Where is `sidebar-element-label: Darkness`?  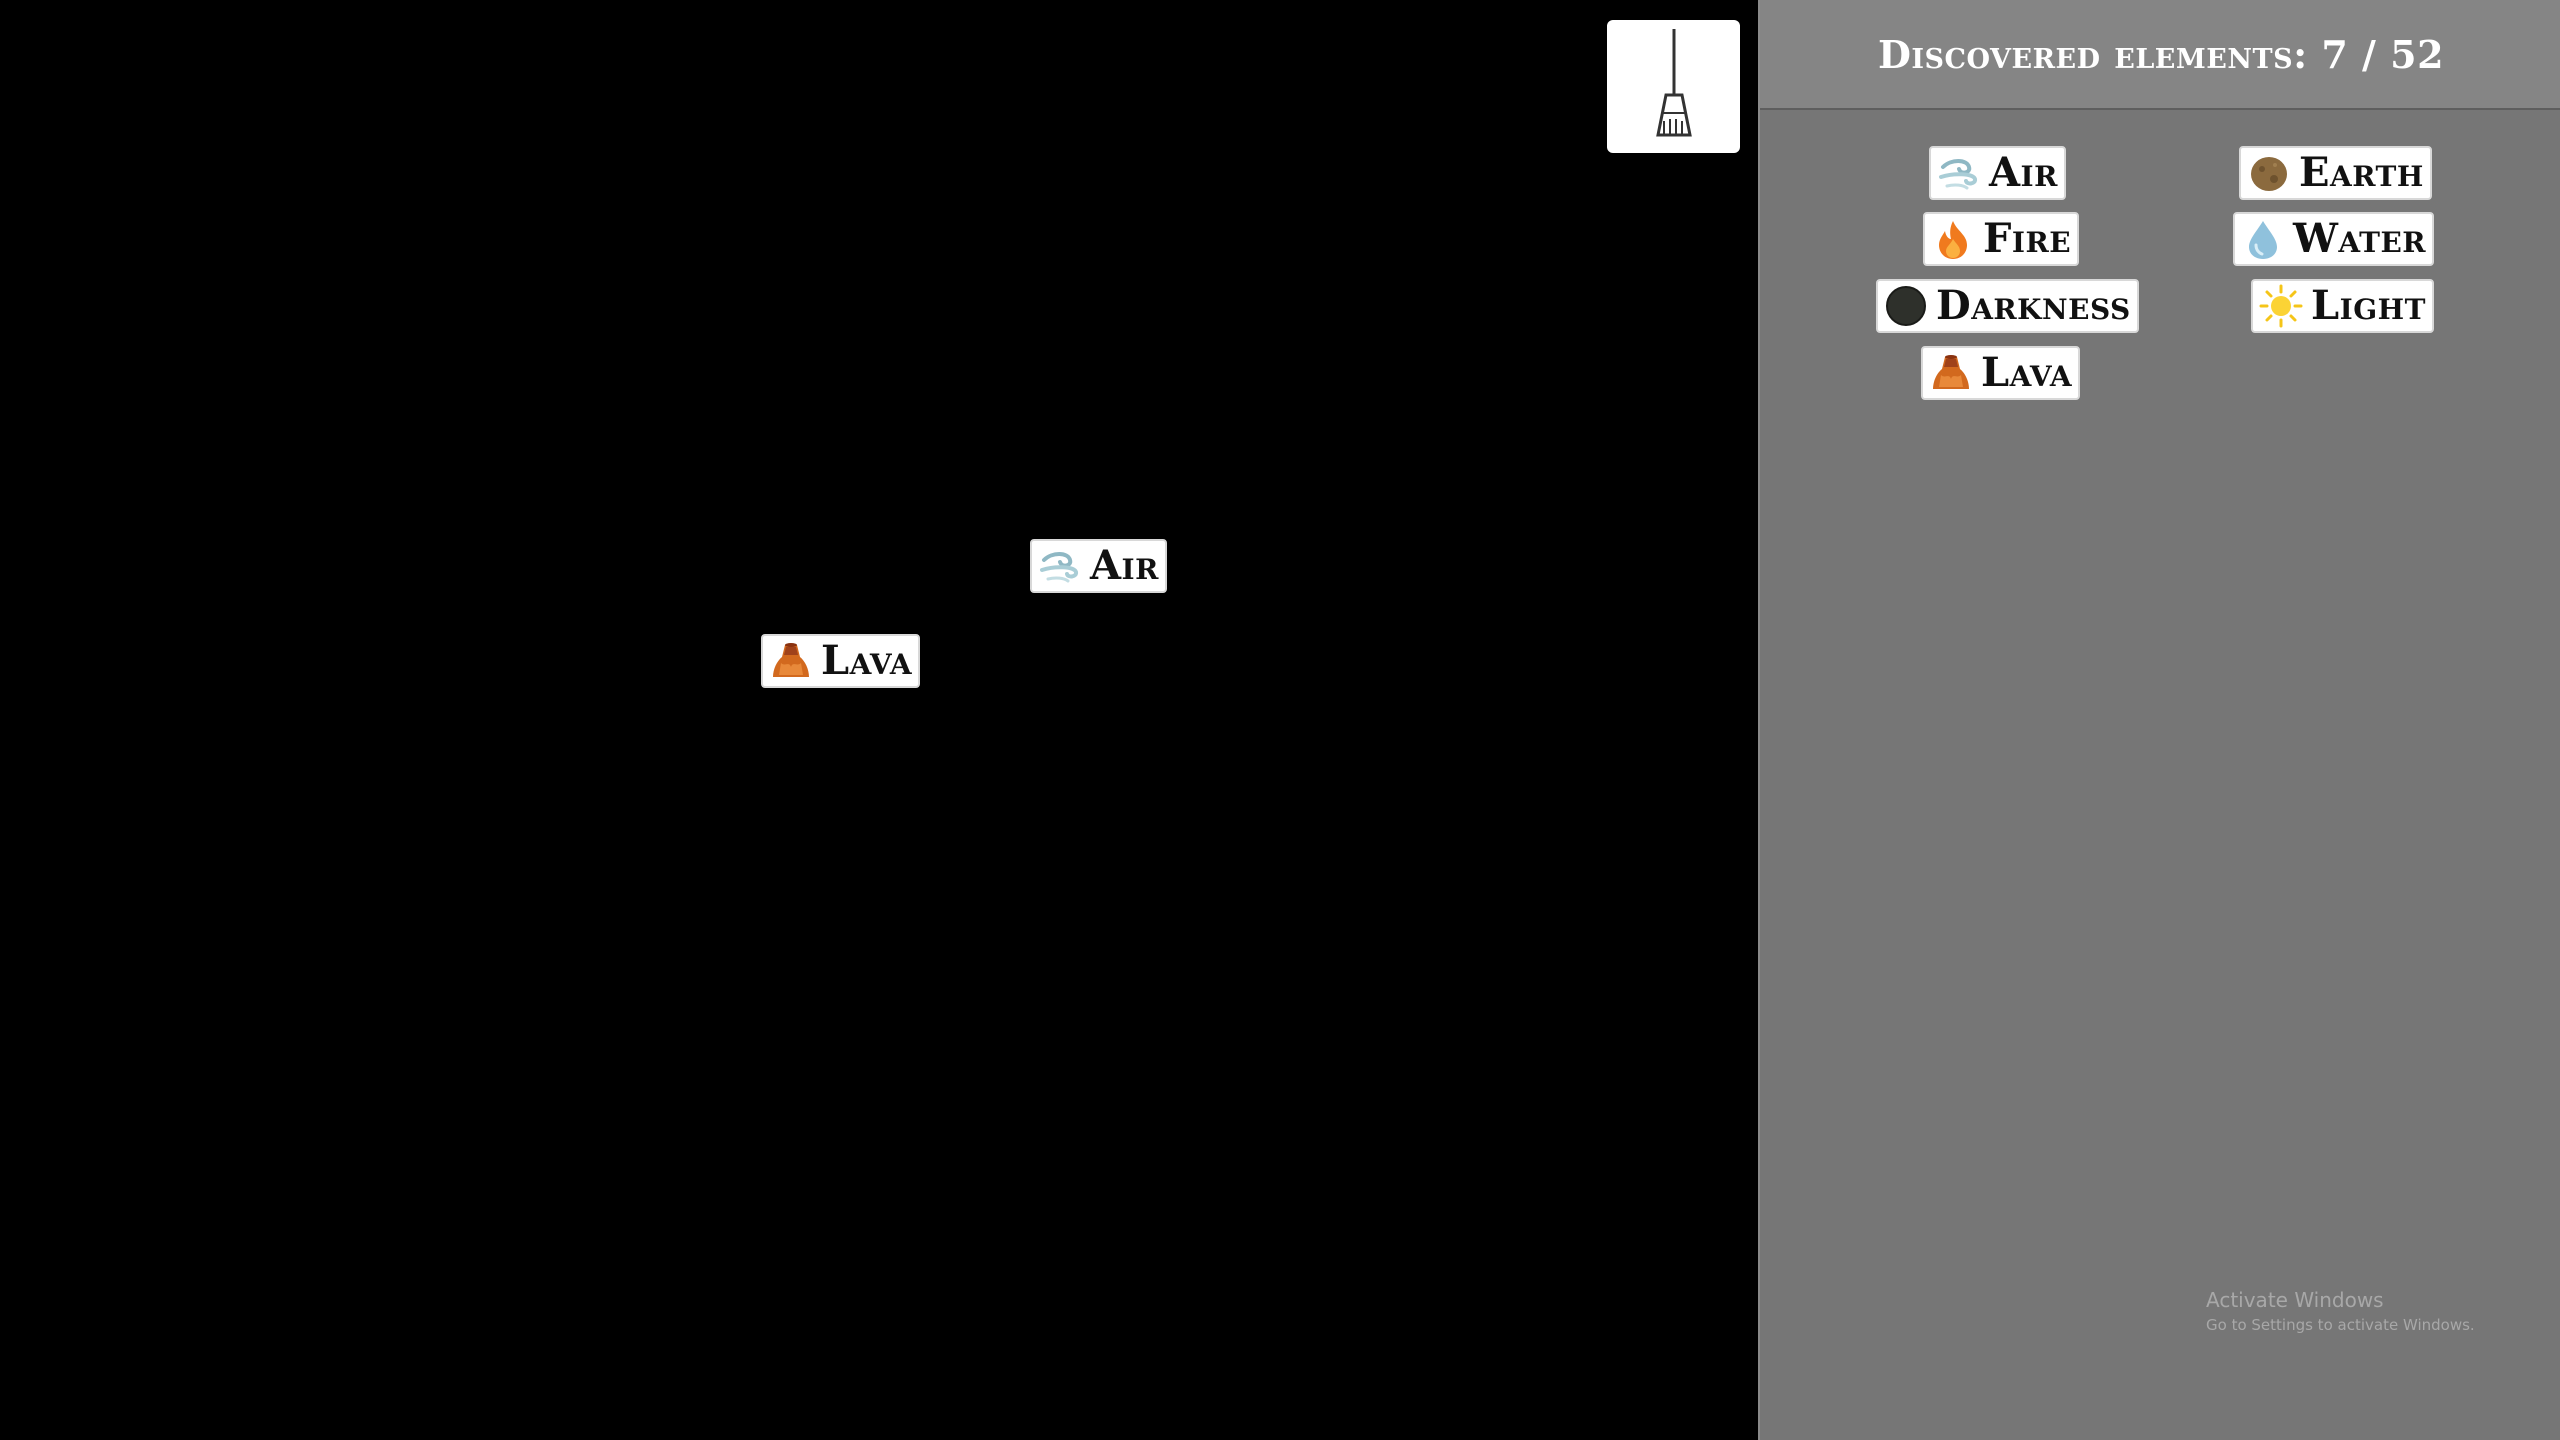
sidebar-element-label: Darkness is located at coordinates (2033, 305).